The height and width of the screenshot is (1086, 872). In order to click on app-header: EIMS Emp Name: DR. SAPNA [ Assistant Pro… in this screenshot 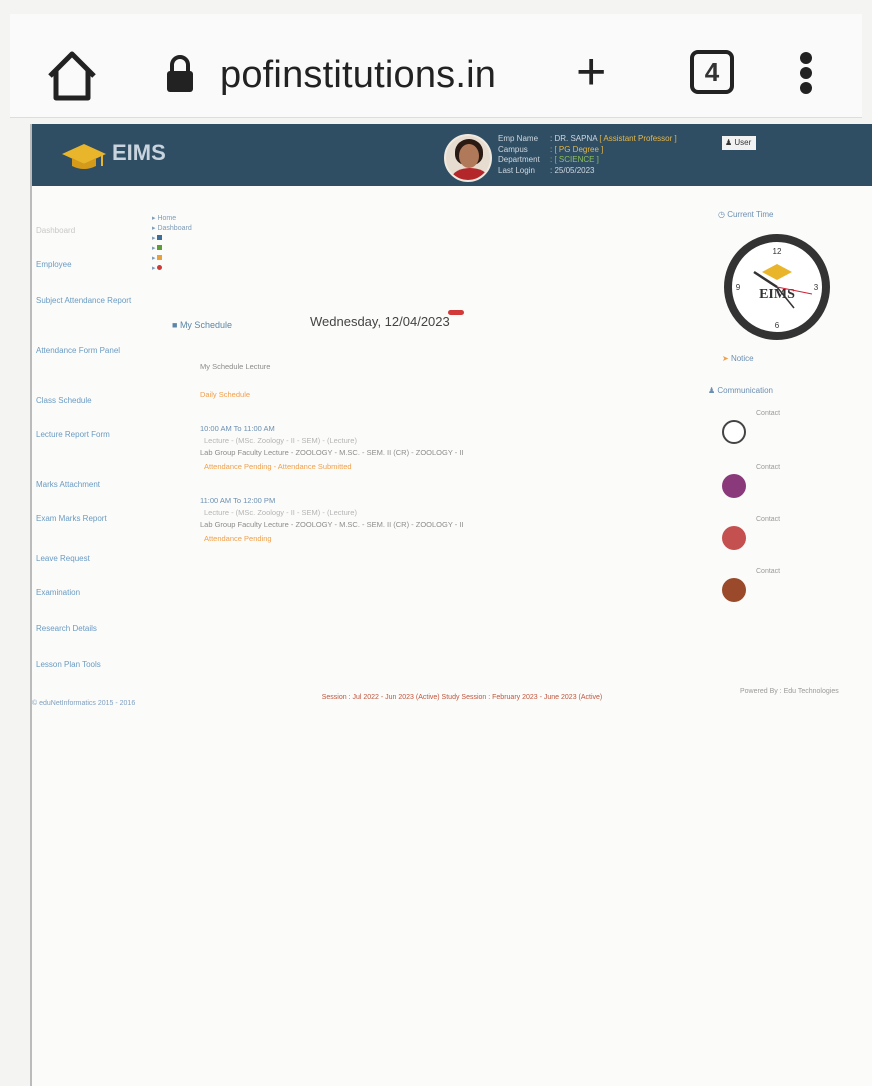, I will do `click(452, 155)`.